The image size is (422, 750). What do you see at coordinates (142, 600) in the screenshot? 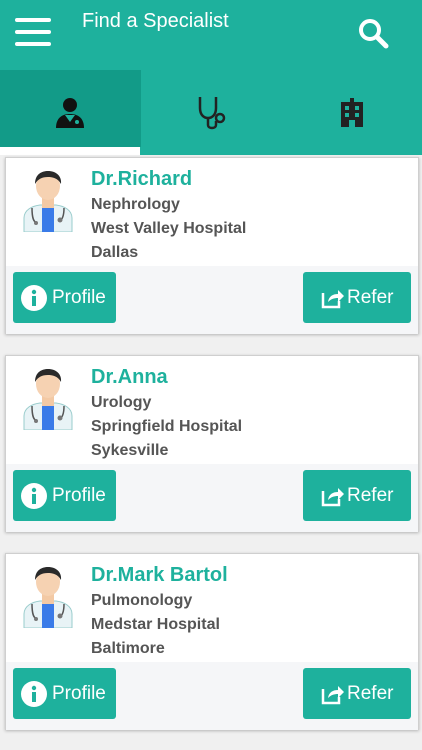
I see `specialist-specialty: Pulmonology` at bounding box center [142, 600].